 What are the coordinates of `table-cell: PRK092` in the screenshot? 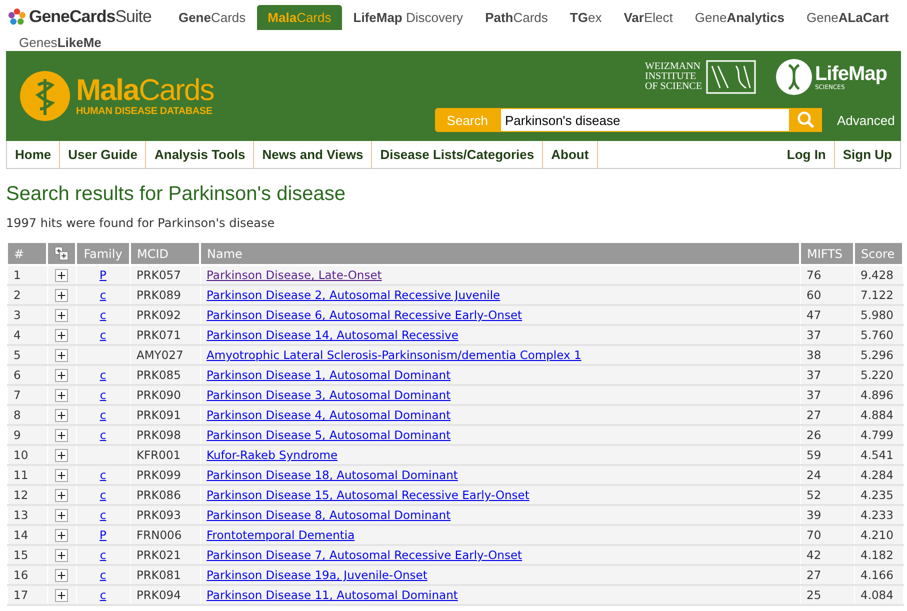 It's located at (165, 315).